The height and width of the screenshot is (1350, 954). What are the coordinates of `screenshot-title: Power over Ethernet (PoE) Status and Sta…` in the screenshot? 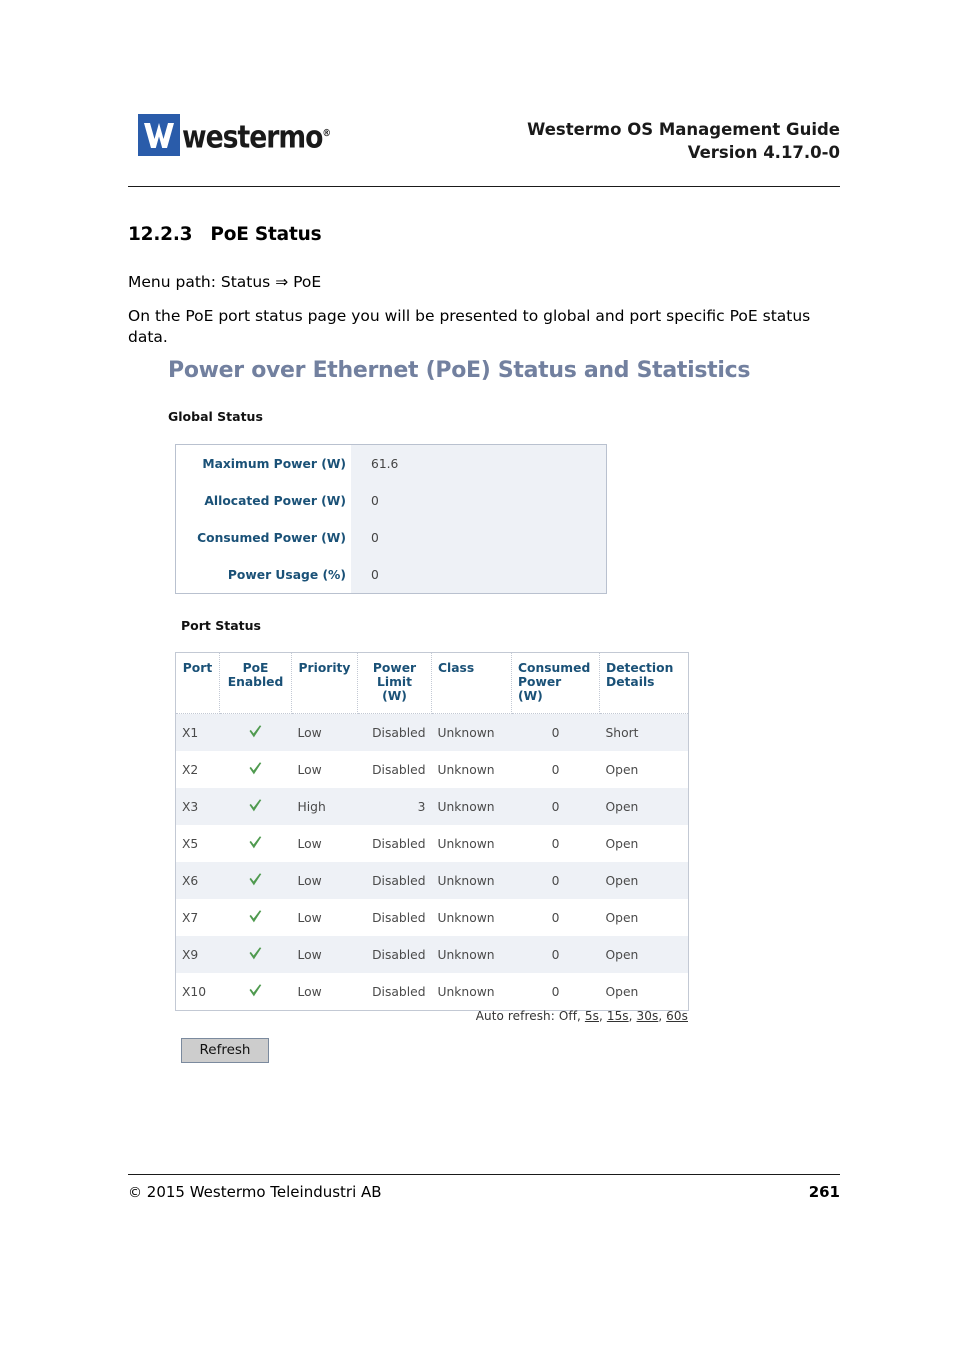 It's located at (459, 370).